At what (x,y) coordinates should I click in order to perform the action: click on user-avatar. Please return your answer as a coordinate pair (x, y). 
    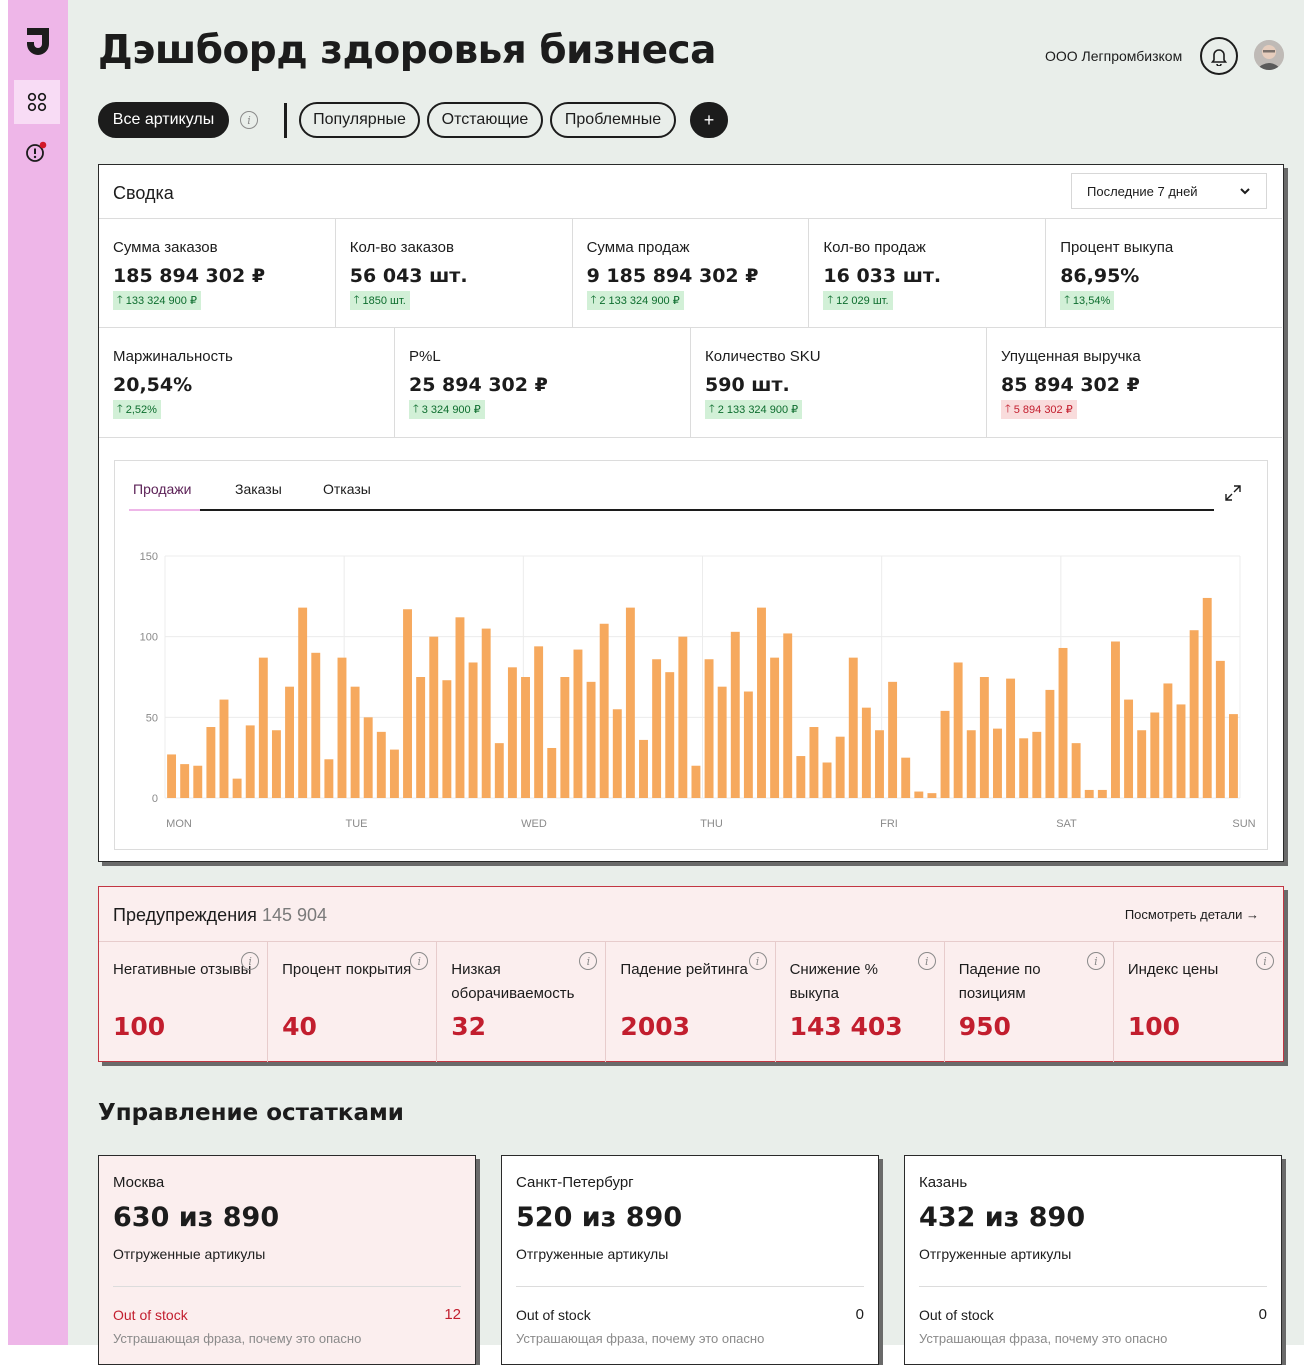
    Looking at the image, I should click on (1269, 55).